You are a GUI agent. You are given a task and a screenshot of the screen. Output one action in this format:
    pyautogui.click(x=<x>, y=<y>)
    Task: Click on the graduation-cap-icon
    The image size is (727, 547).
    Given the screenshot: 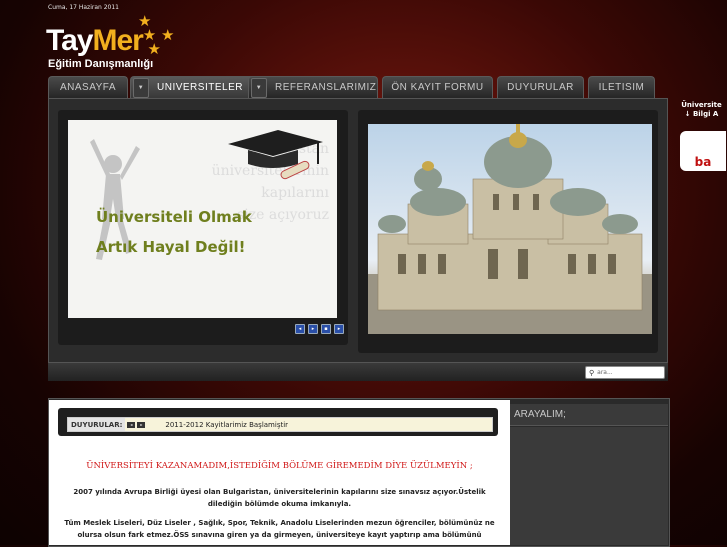 What is the action you would take?
    pyautogui.click(x=275, y=155)
    